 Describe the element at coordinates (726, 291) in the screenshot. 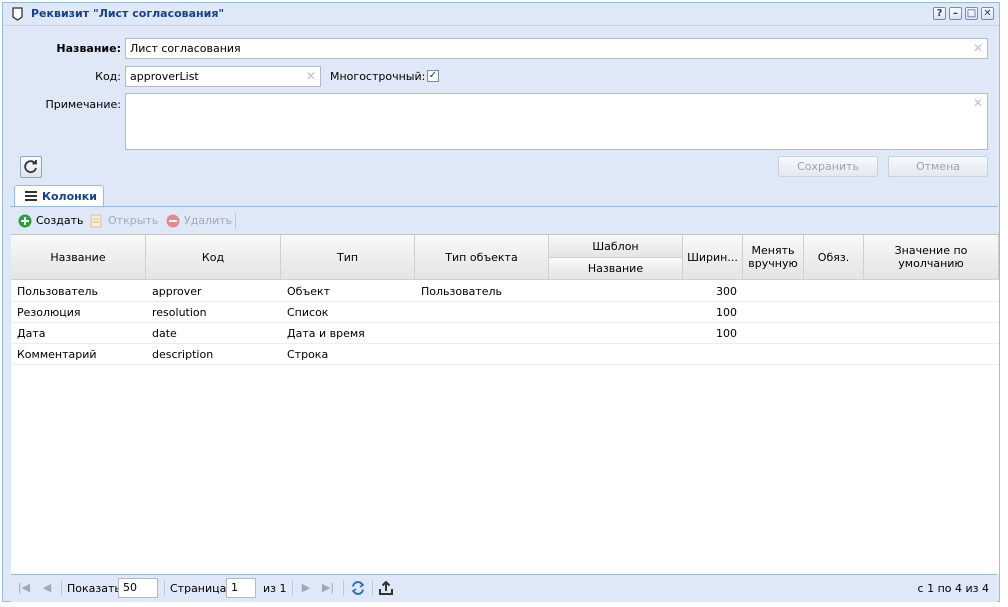

I see `cell-width: 300` at that location.